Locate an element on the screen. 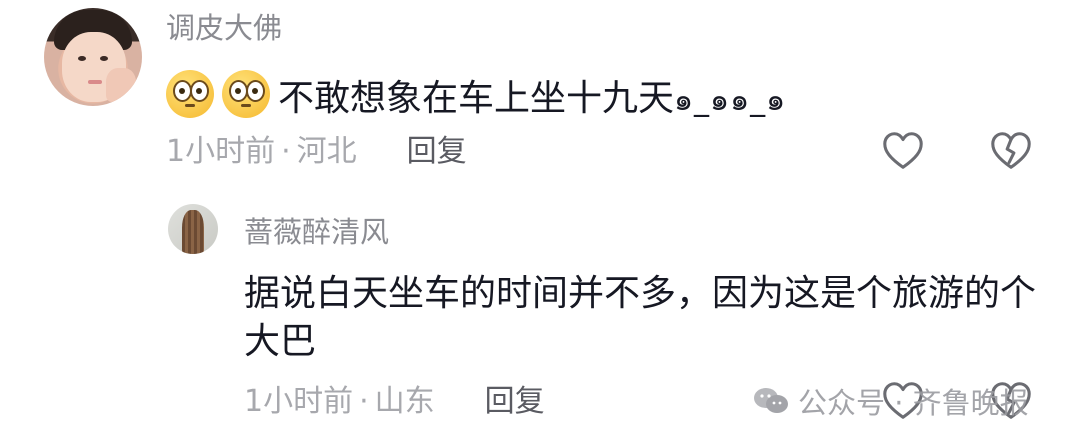 The image size is (1080, 442). kaomoji: ๑_๑๑_๑ is located at coordinates (730, 100).